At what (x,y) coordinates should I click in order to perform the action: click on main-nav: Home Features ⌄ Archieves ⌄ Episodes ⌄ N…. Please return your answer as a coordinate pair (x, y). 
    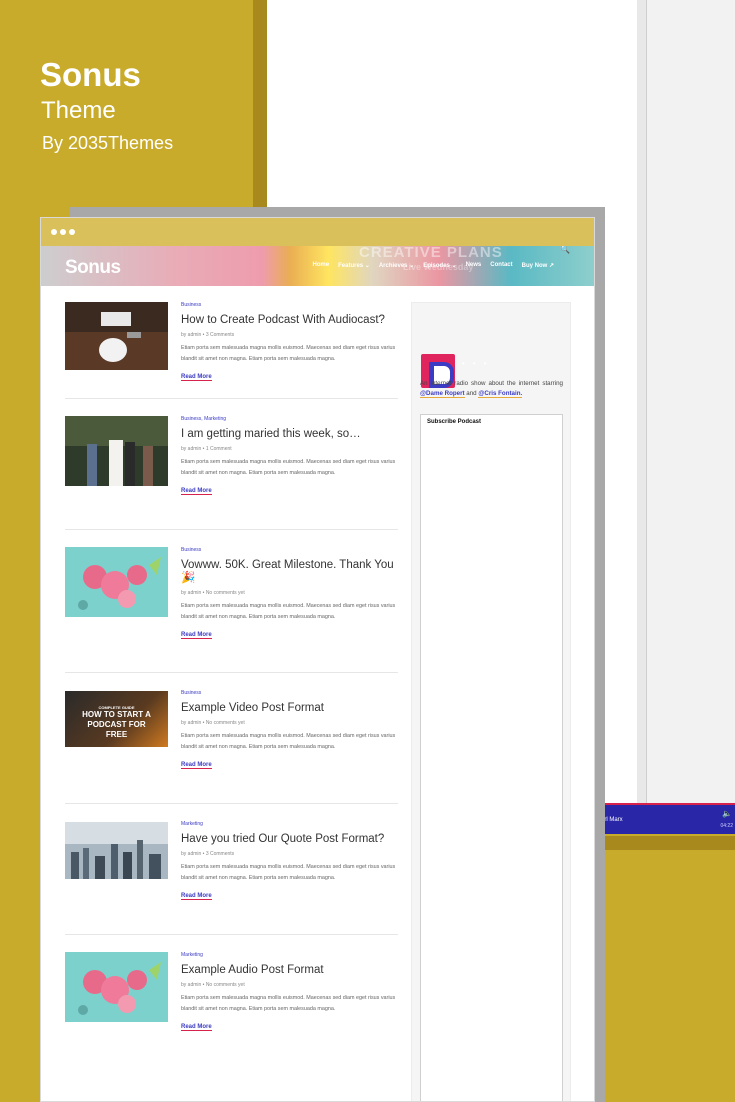
    Looking at the image, I should click on (433, 265).